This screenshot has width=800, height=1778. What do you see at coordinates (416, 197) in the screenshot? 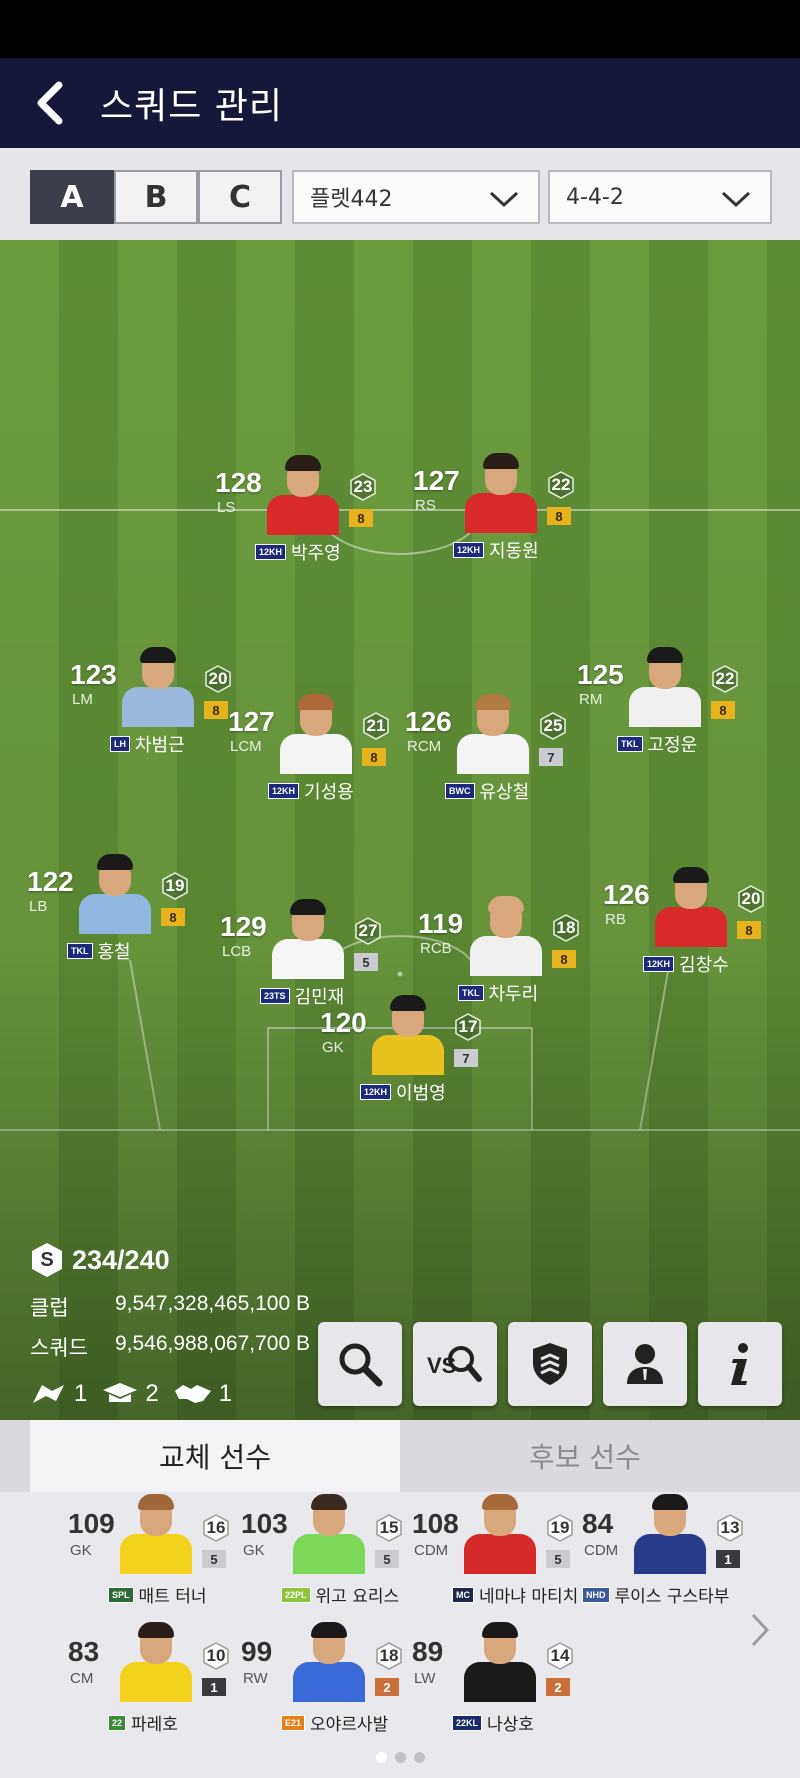
I see `squad-preset-dropdown: 플렛442` at bounding box center [416, 197].